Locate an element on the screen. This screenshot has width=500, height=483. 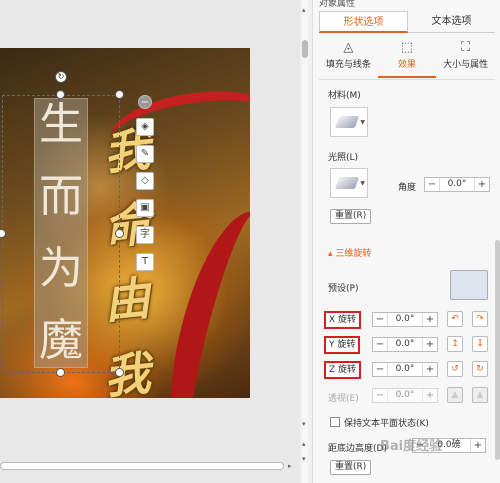
horizontal-scrollbar is located at coordinates (142, 466).